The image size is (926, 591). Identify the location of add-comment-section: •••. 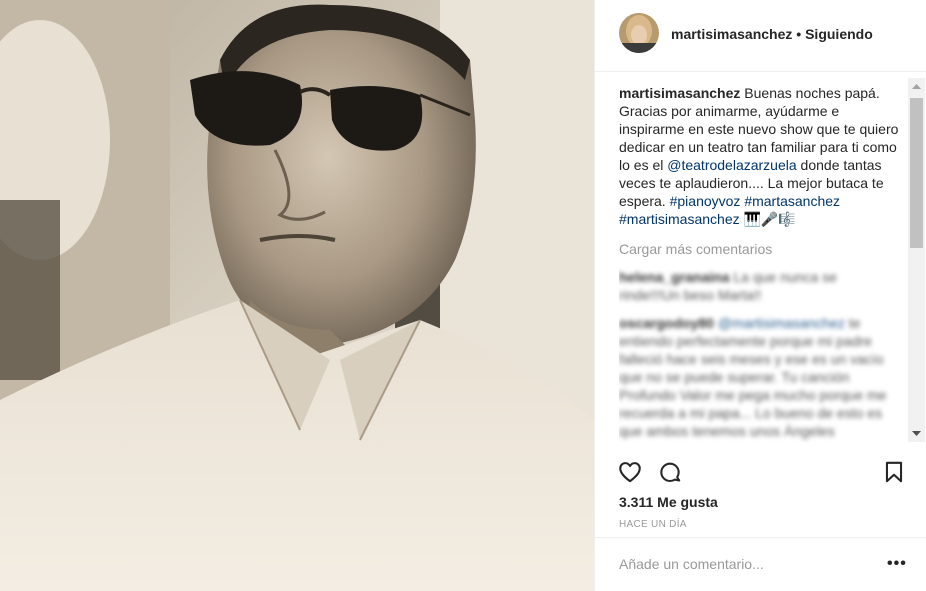
(760, 564).